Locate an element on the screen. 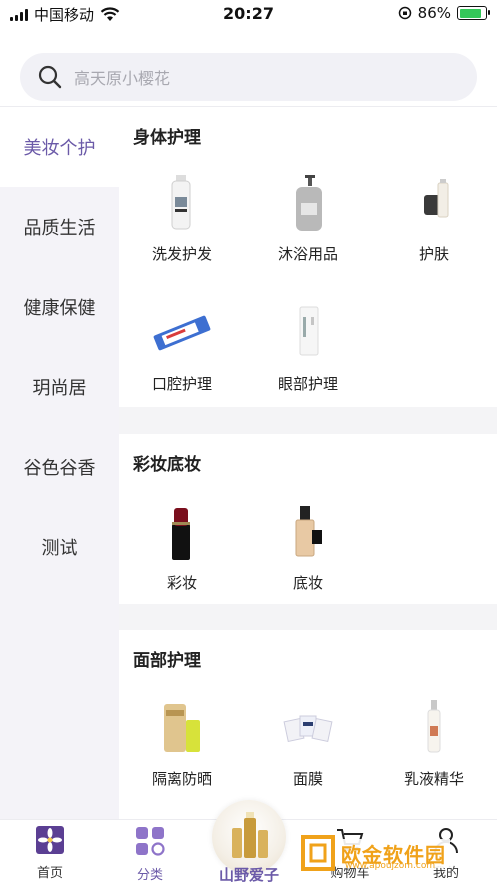 This screenshot has height=883, width=497. watermark-url: www.apoujzom.com is located at coordinates (390, 866).